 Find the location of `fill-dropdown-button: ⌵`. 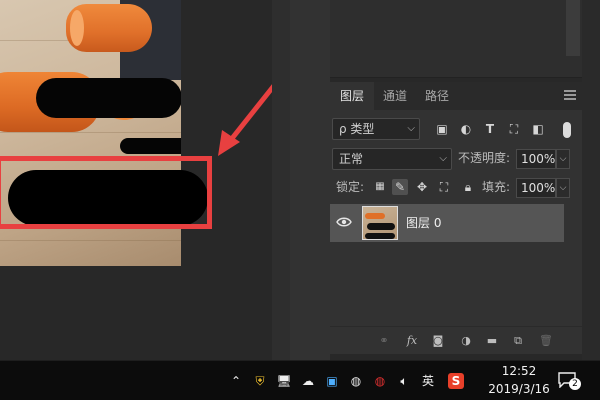

fill-dropdown-button: ⌵ is located at coordinates (563, 188).